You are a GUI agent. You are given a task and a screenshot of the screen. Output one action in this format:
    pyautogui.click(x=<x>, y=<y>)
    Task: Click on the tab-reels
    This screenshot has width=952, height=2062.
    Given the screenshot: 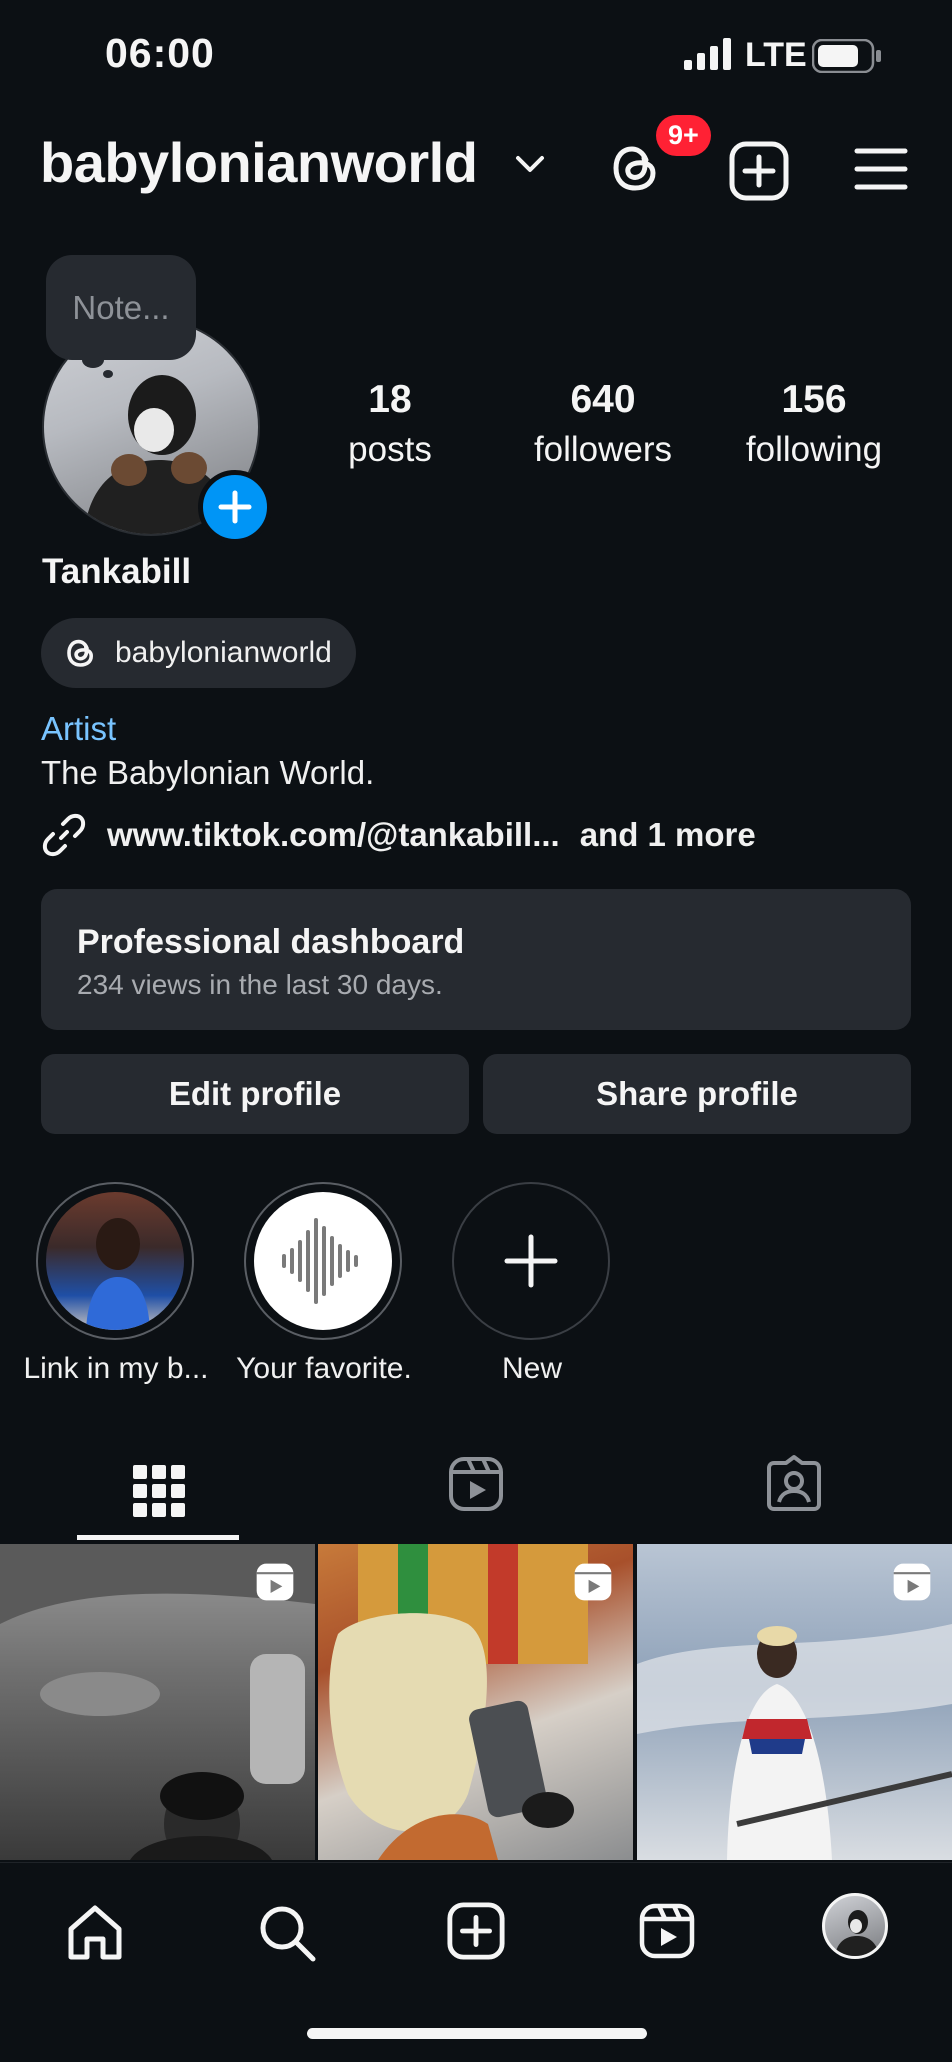 What is the action you would take?
    pyautogui.click(x=476, y=1484)
    